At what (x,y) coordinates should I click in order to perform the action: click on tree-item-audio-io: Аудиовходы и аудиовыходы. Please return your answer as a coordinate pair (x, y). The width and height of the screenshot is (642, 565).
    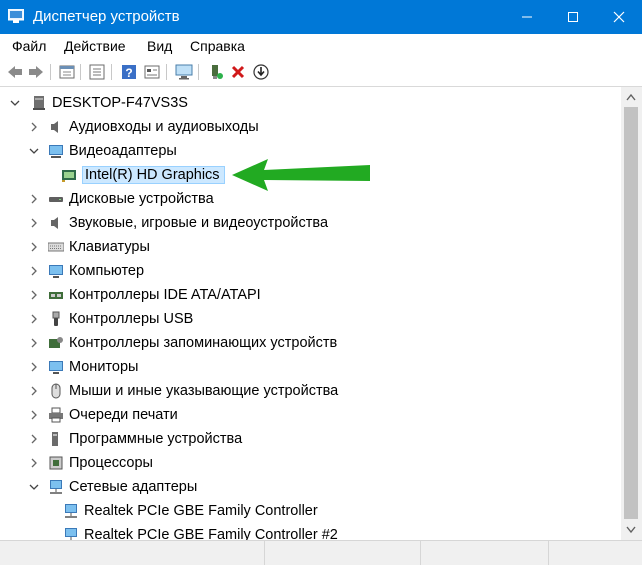
    Looking at the image, I should click on (143, 127).